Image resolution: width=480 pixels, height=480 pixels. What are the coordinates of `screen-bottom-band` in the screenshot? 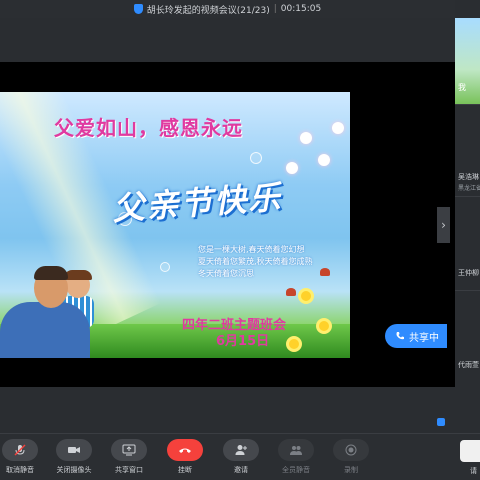 It's located at (227, 410).